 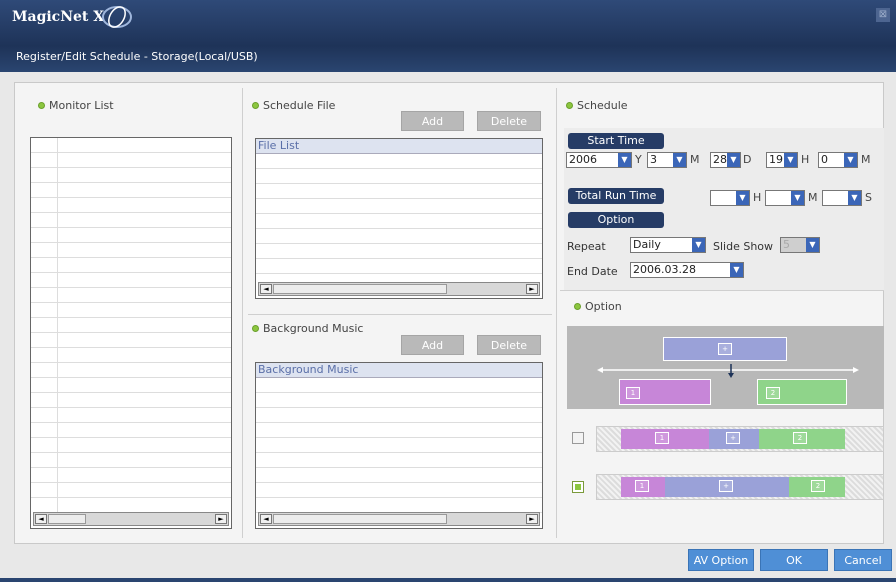 What do you see at coordinates (662, 438) in the screenshot?
I see `window-icon: 1` at bounding box center [662, 438].